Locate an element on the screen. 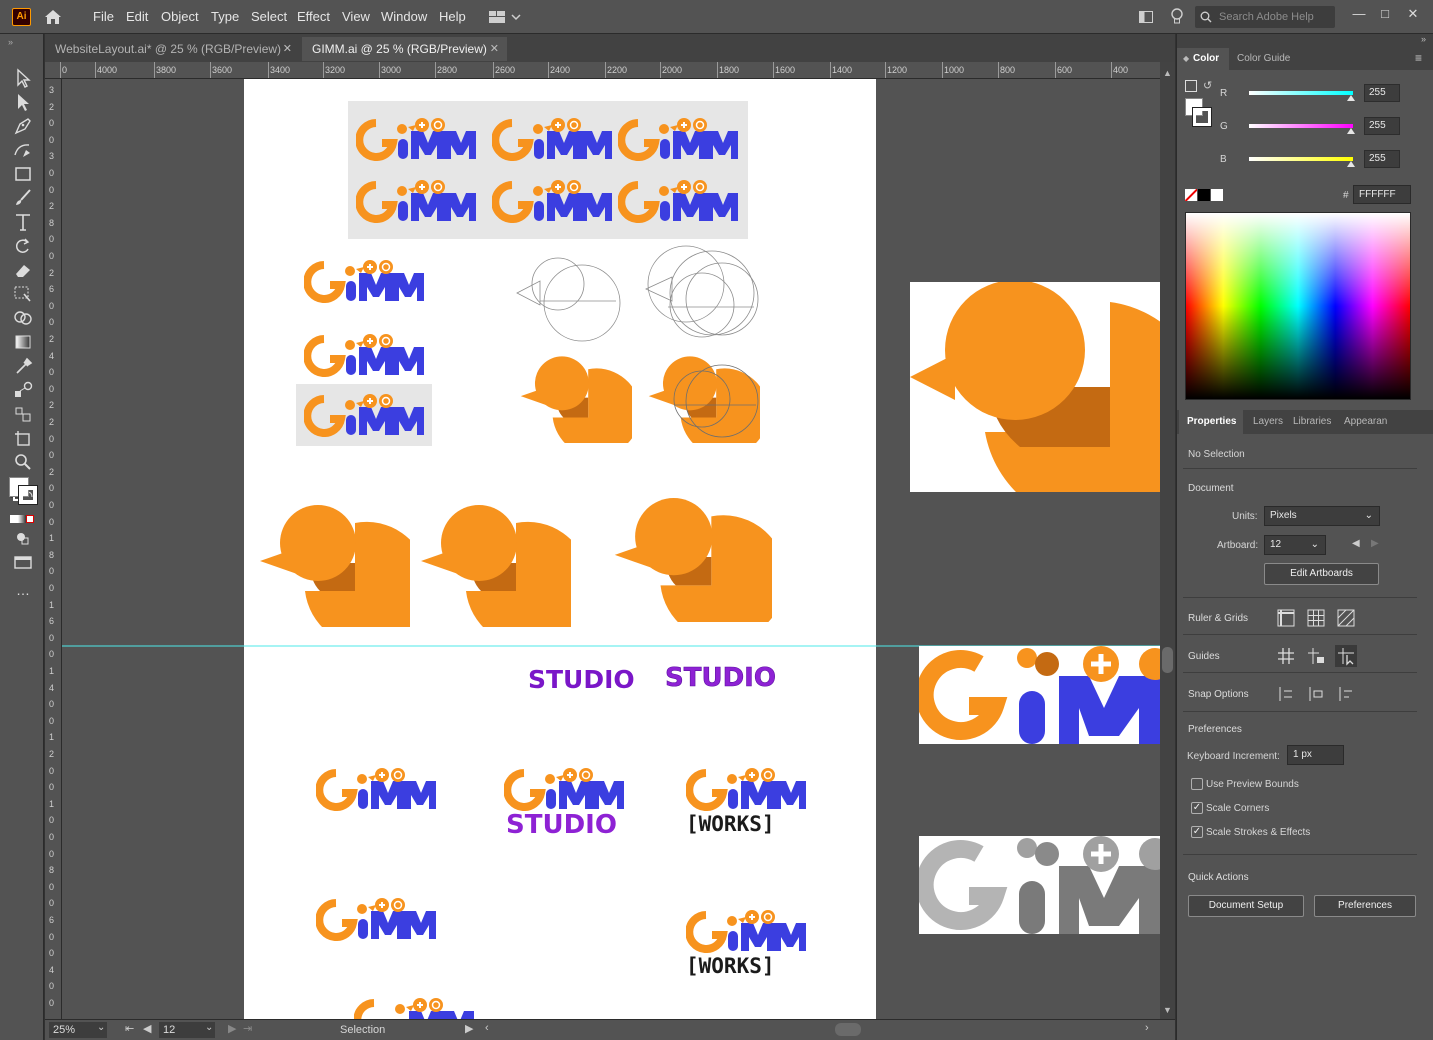 This screenshot has width=1433, height=1040. menu-object: Object is located at coordinates (180, 16).